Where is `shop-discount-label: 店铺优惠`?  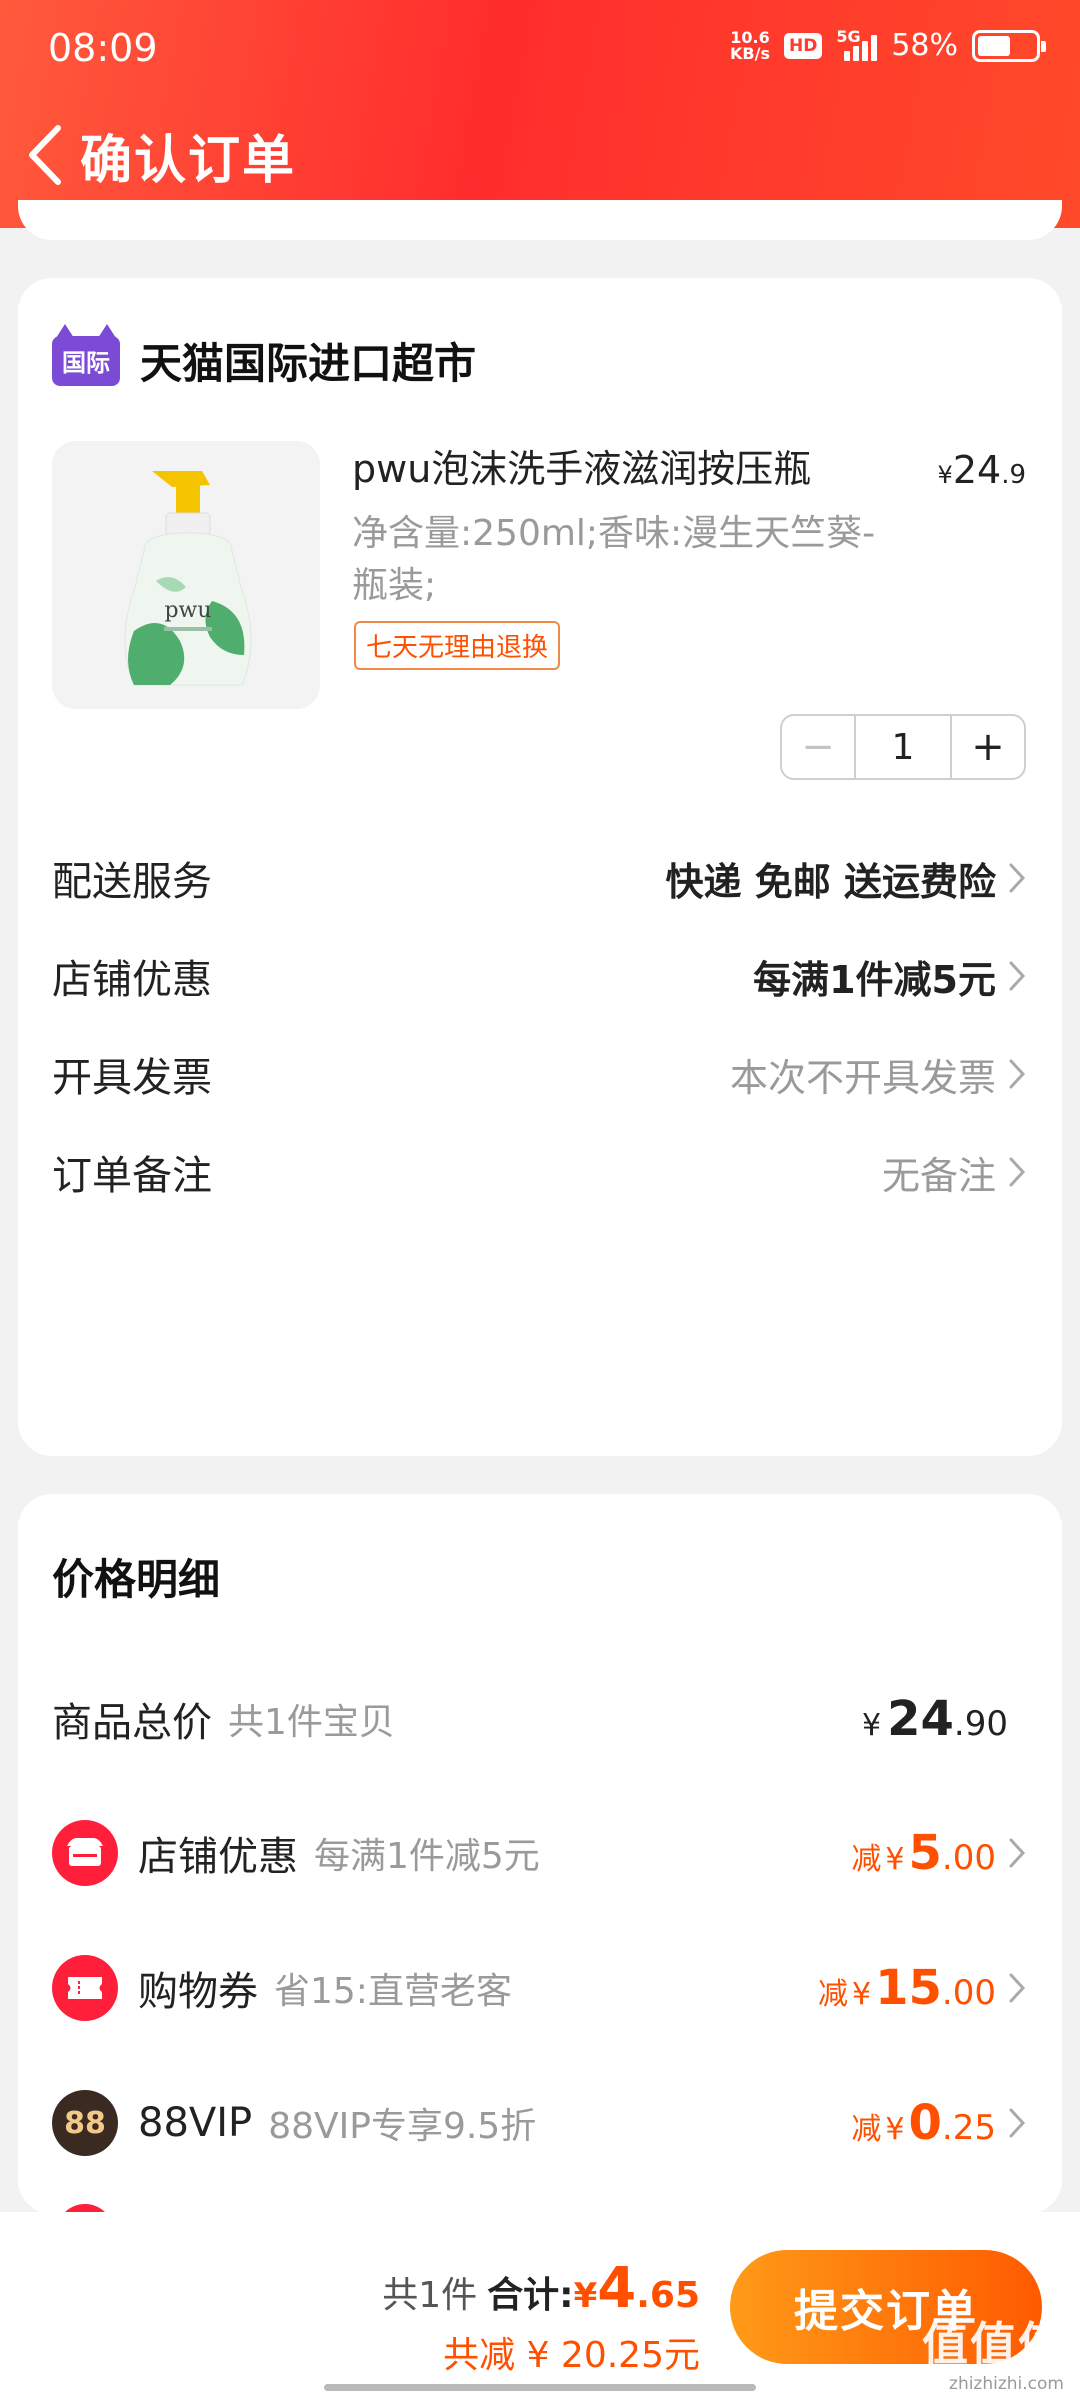 shop-discount-label: 店铺优惠 is located at coordinates (132, 980).